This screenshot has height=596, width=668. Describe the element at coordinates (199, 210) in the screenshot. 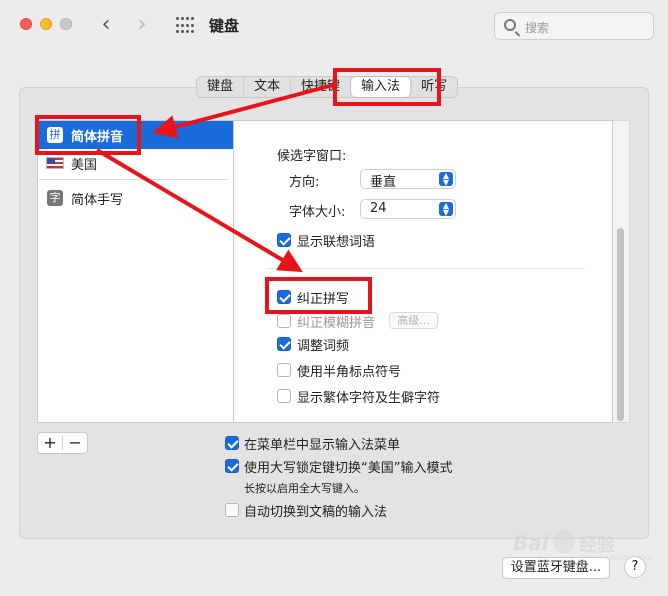

I see `arrow-to-correct-spelling` at that location.